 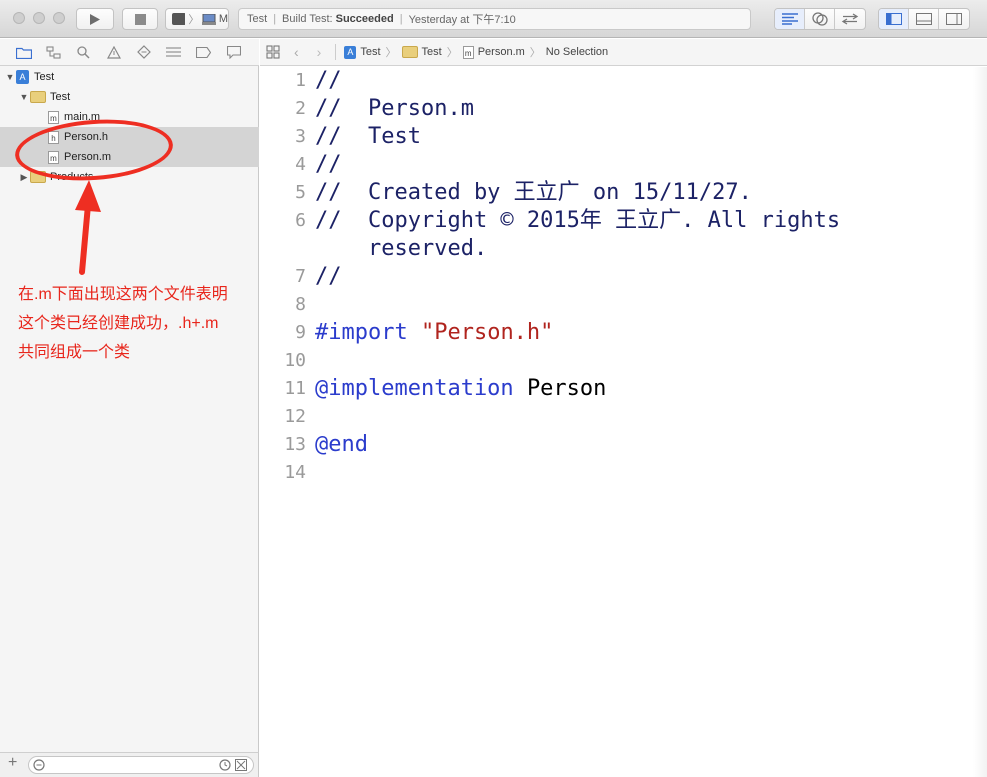 I want to click on annotation-line: 共同组成一个类, so click(x=74, y=352).